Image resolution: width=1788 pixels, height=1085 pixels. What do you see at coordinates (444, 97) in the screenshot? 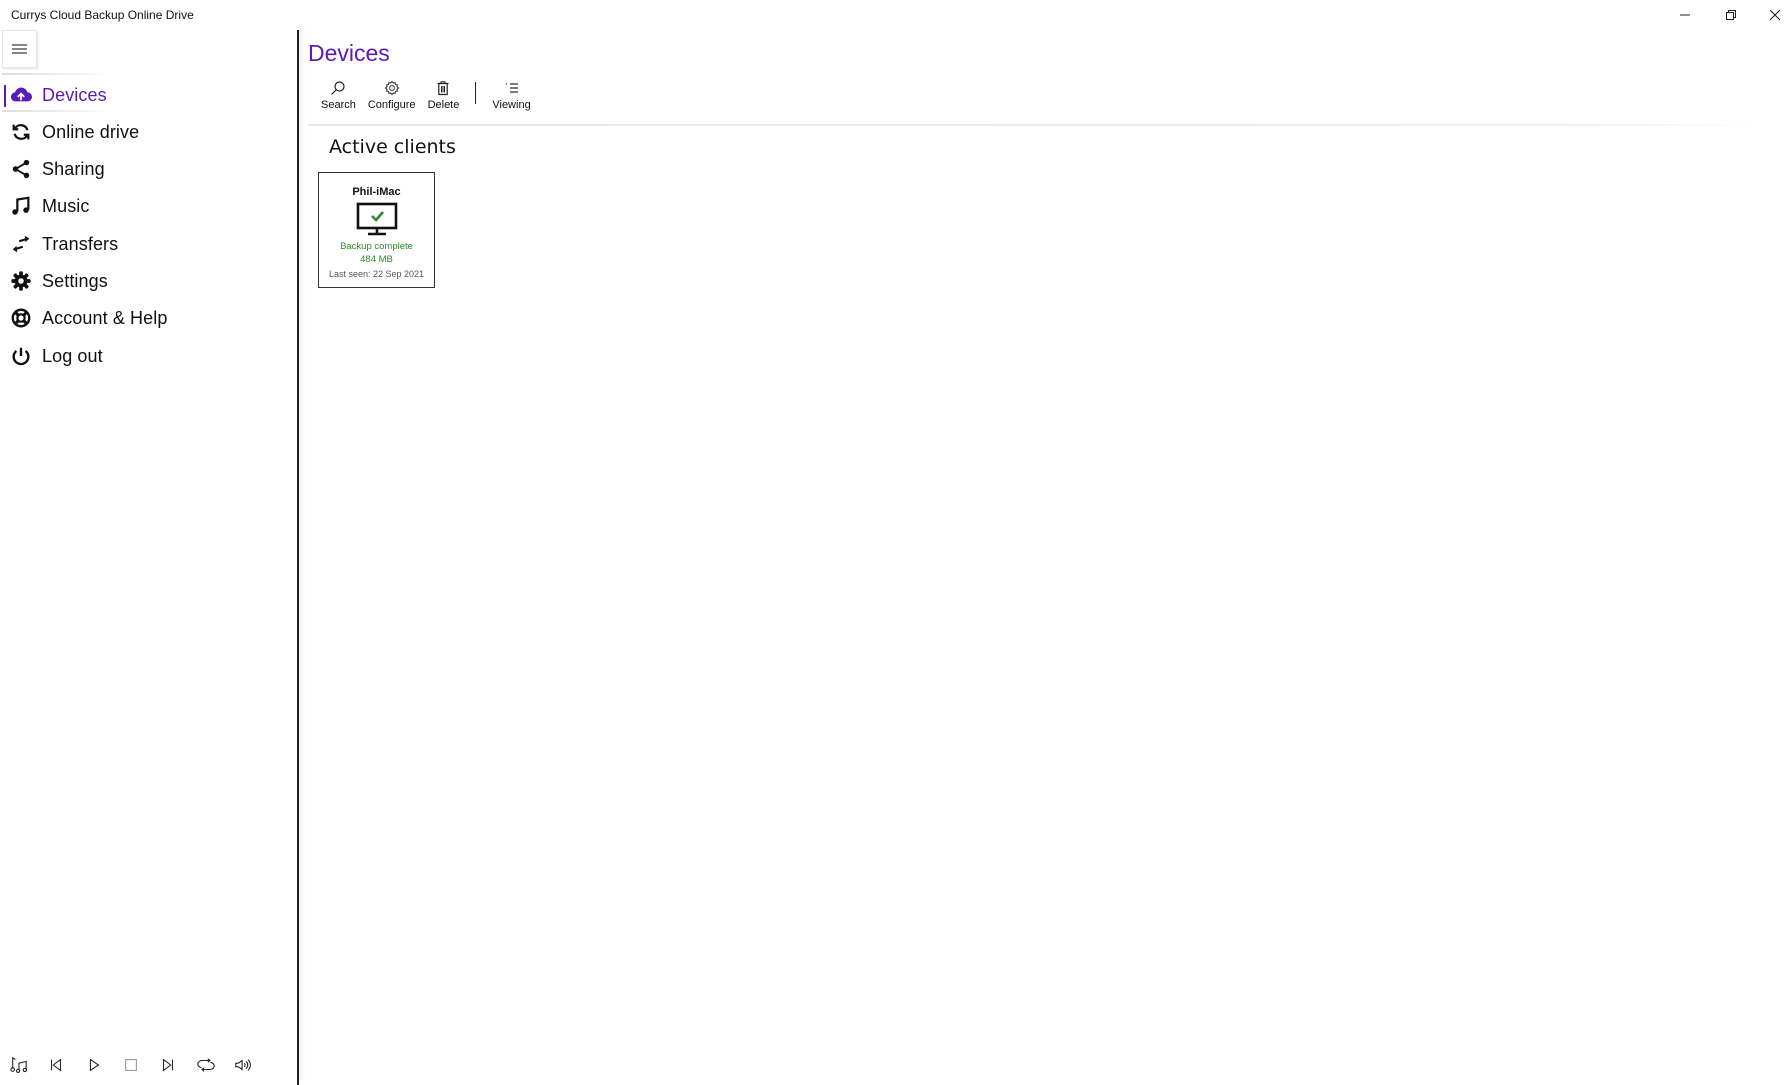
I see `delete-button: Delete` at bounding box center [444, 97].